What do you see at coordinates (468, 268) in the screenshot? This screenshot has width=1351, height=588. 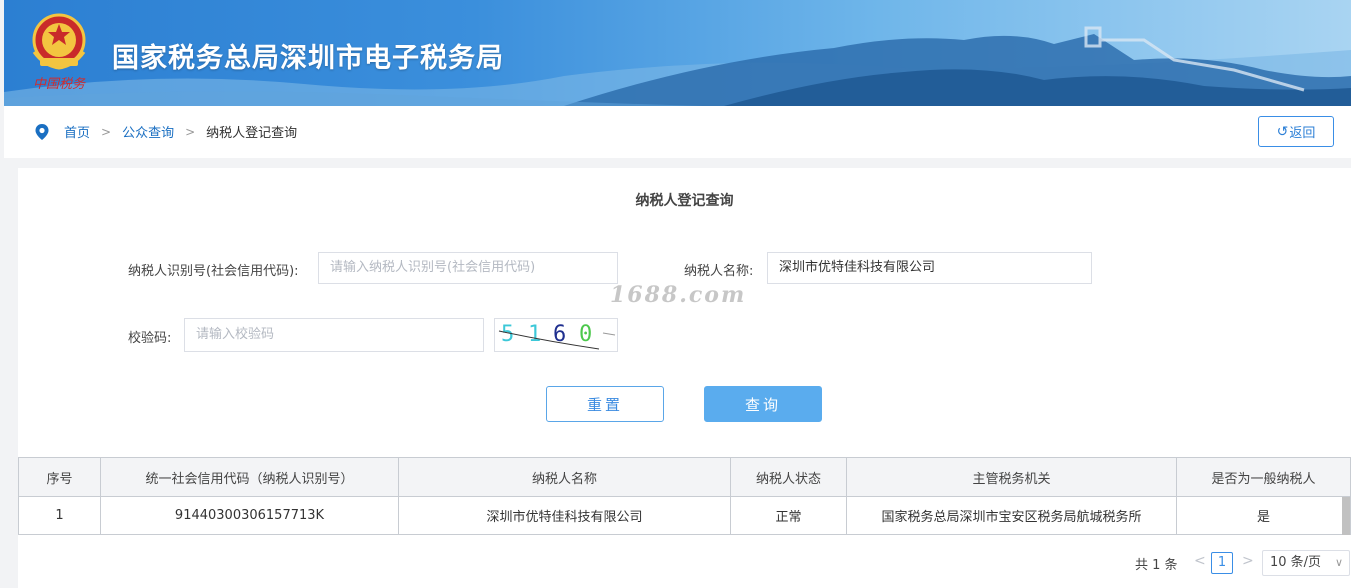 I see `taxpayer-id-input: 请输入纳税人识别号(社会信用代码)` at bounding box center [468, 268].